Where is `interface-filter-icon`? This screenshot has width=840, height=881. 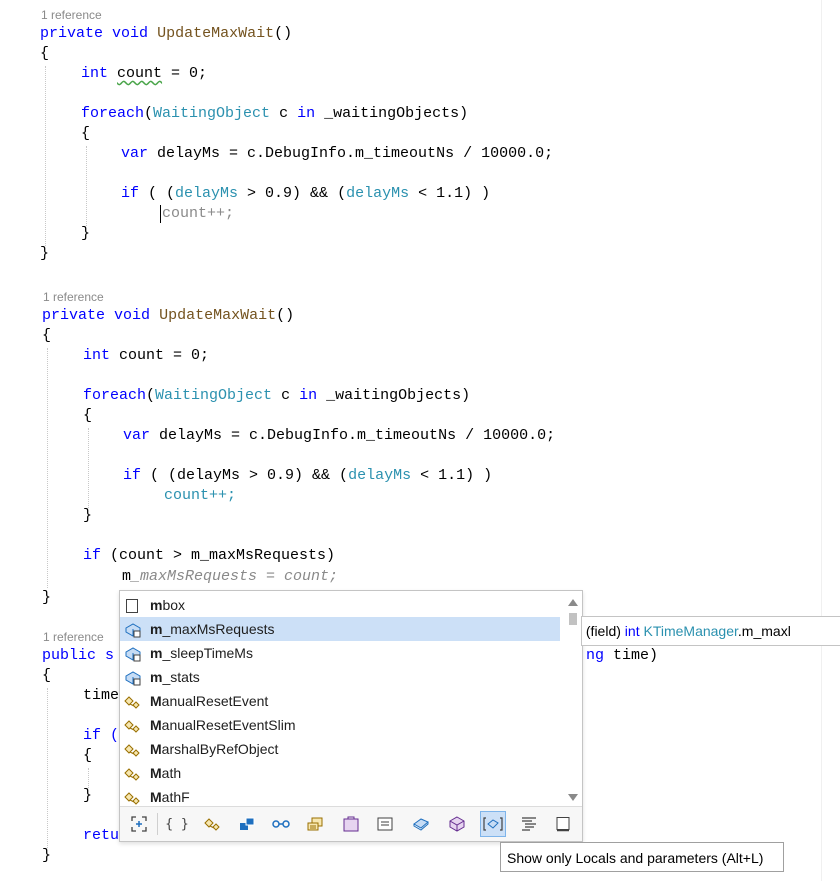
interface-filter-icon is located at coordinates (281, 824).